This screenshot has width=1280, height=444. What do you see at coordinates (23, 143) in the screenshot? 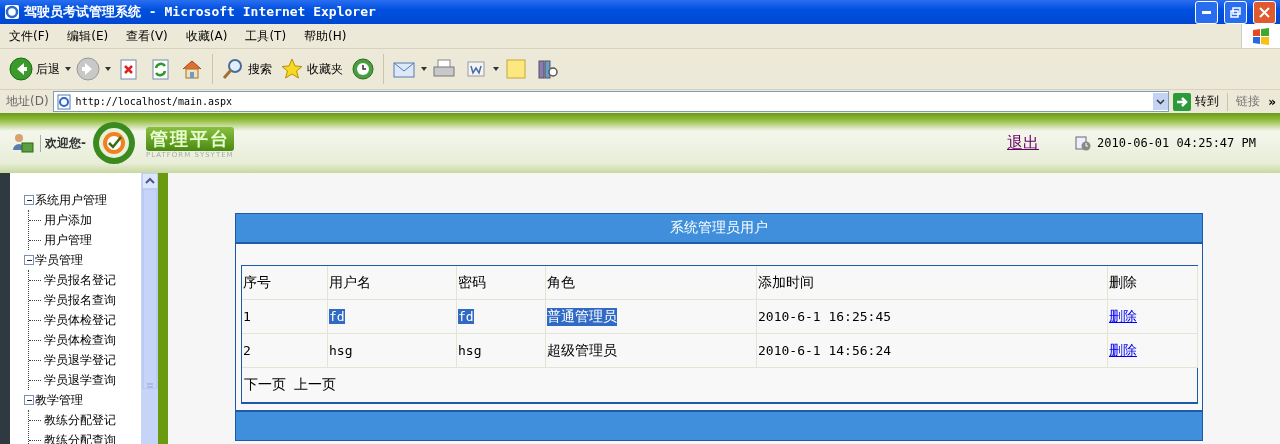
I see `user-icon` at bounding box center [23, 143].